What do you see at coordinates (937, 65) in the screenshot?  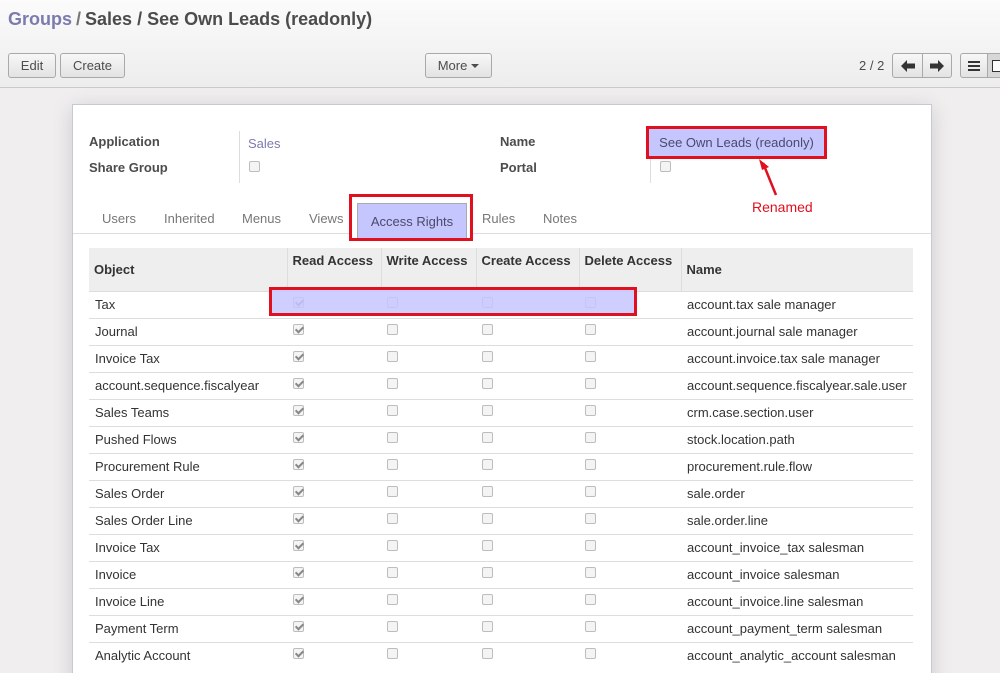 I see `pager-next-button` at bounding box center [937, 65].